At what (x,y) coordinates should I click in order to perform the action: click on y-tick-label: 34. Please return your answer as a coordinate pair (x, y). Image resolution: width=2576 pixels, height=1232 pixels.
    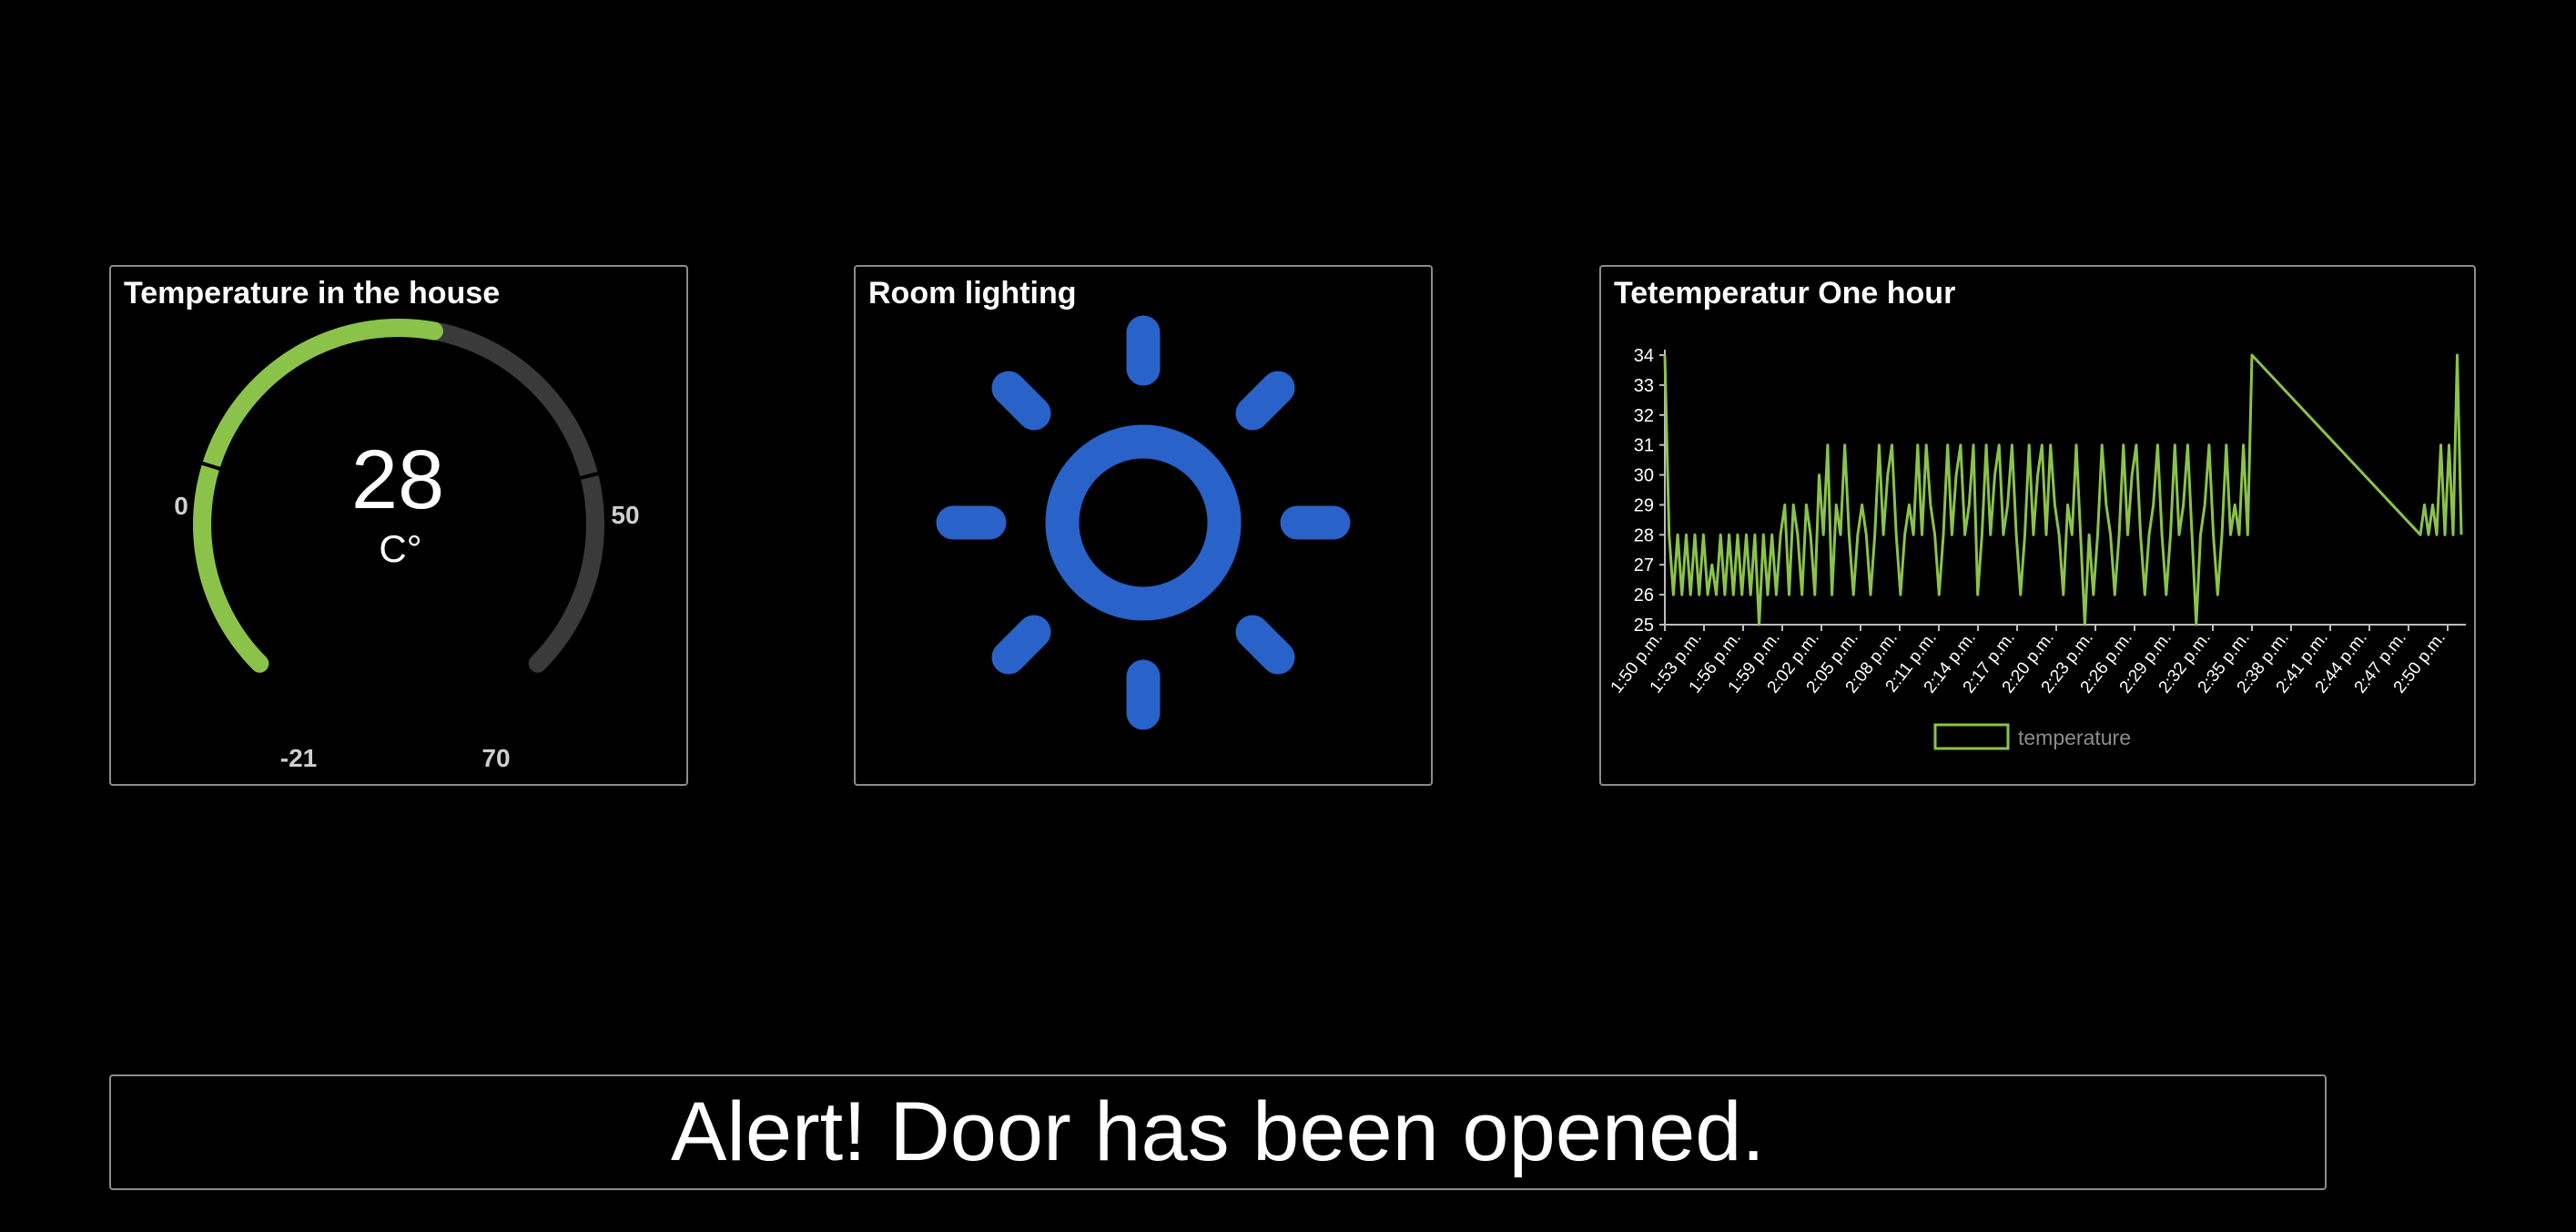
    Looking at the image, I should click on (1644, 356).